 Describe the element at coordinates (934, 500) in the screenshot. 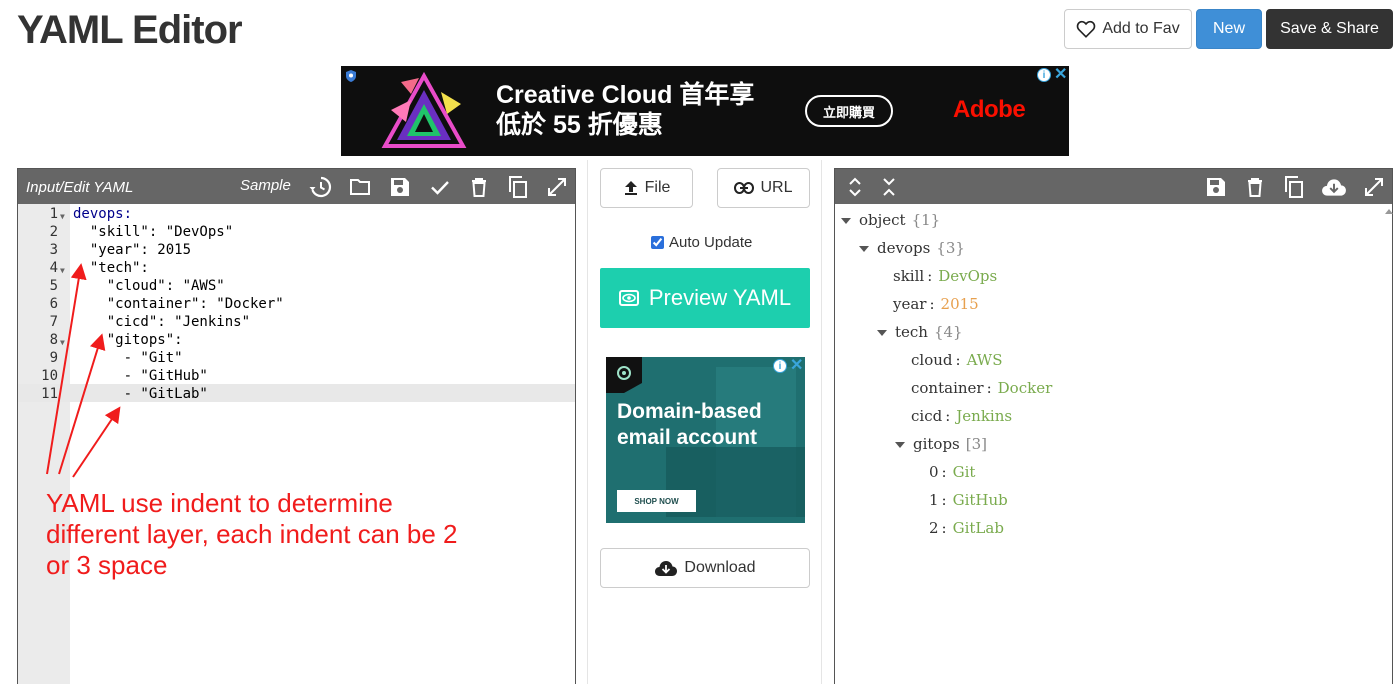

I see `tree-key: 1` at that location.